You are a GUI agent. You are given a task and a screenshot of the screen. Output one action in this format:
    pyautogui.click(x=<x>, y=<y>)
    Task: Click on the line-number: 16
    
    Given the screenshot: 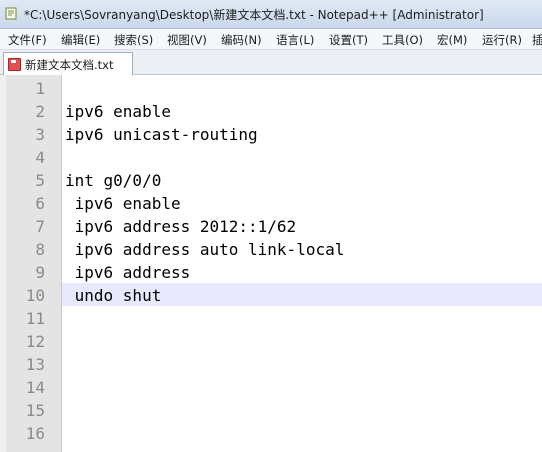 What is the action you would take?
    pyautogui.click(x=35, y=433)
    